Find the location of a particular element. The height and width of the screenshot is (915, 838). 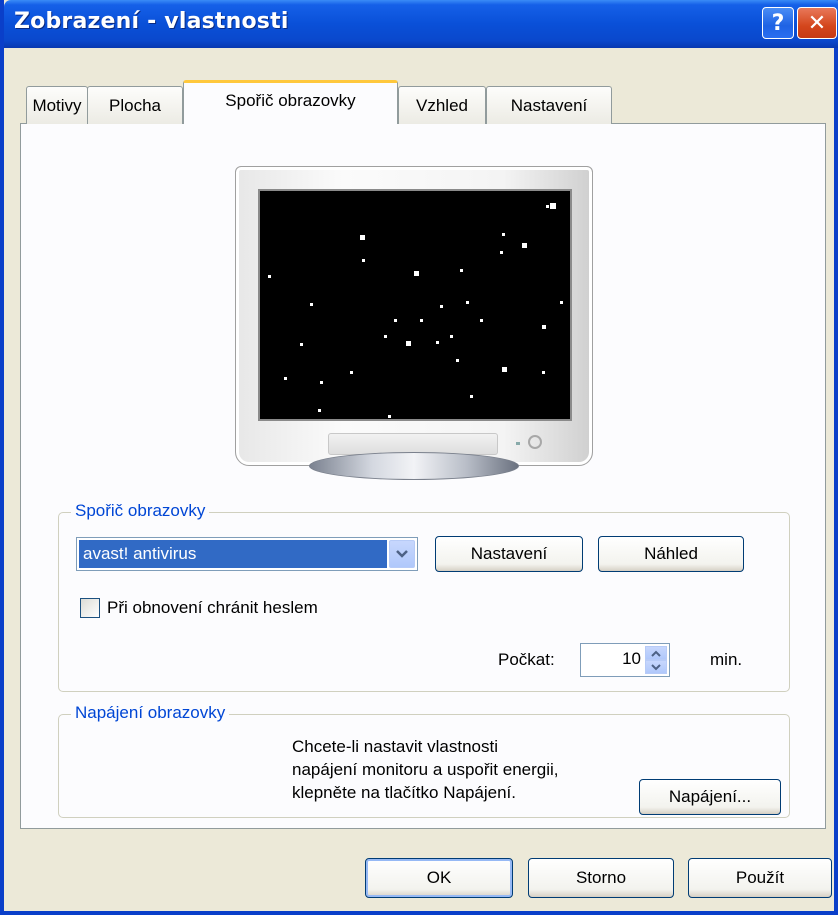

tab-motivy: Motivy is located at coordinates (57, 105).